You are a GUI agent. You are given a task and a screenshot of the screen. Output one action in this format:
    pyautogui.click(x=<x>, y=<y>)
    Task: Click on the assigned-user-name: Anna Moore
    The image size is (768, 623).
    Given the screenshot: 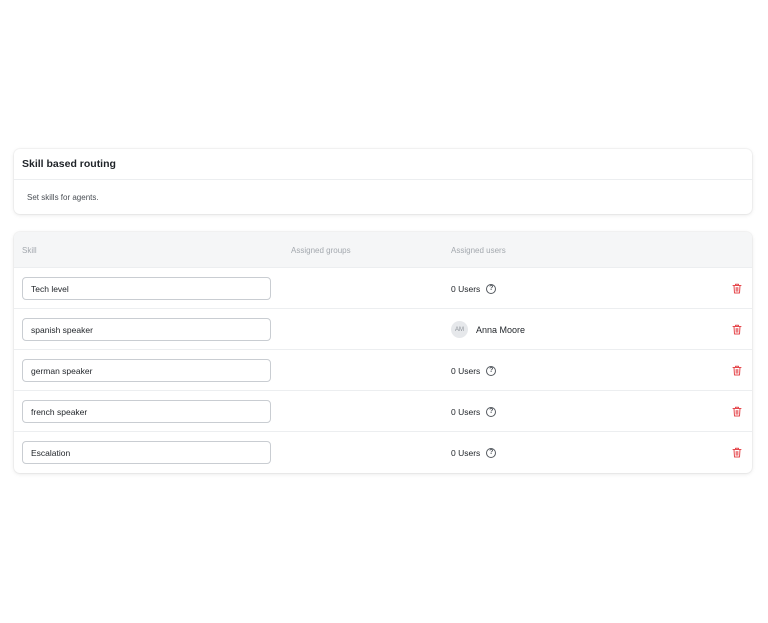 What is the action you would take?
    pyautogui.click(x=501, y=329)
    